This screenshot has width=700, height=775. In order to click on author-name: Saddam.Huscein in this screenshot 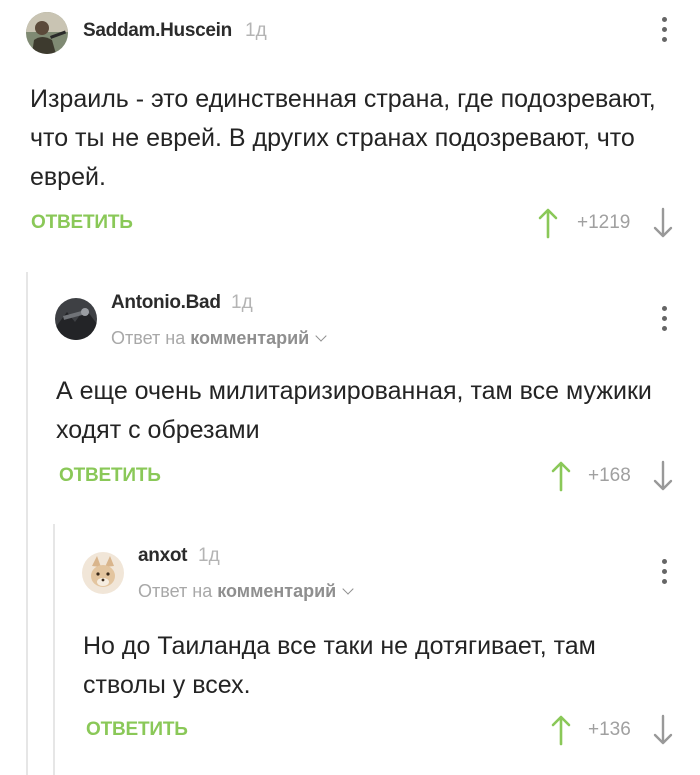, I will do `click(157, 31)`.